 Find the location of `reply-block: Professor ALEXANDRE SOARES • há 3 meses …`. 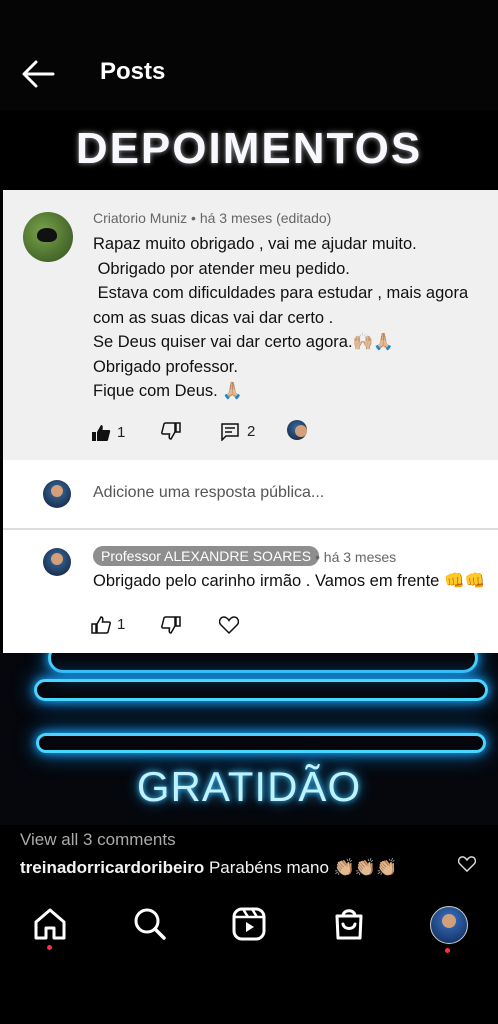

reply-block: Professor ALEXANDRE SOARES • há 3 meses … is located at coordinates (250, 591).